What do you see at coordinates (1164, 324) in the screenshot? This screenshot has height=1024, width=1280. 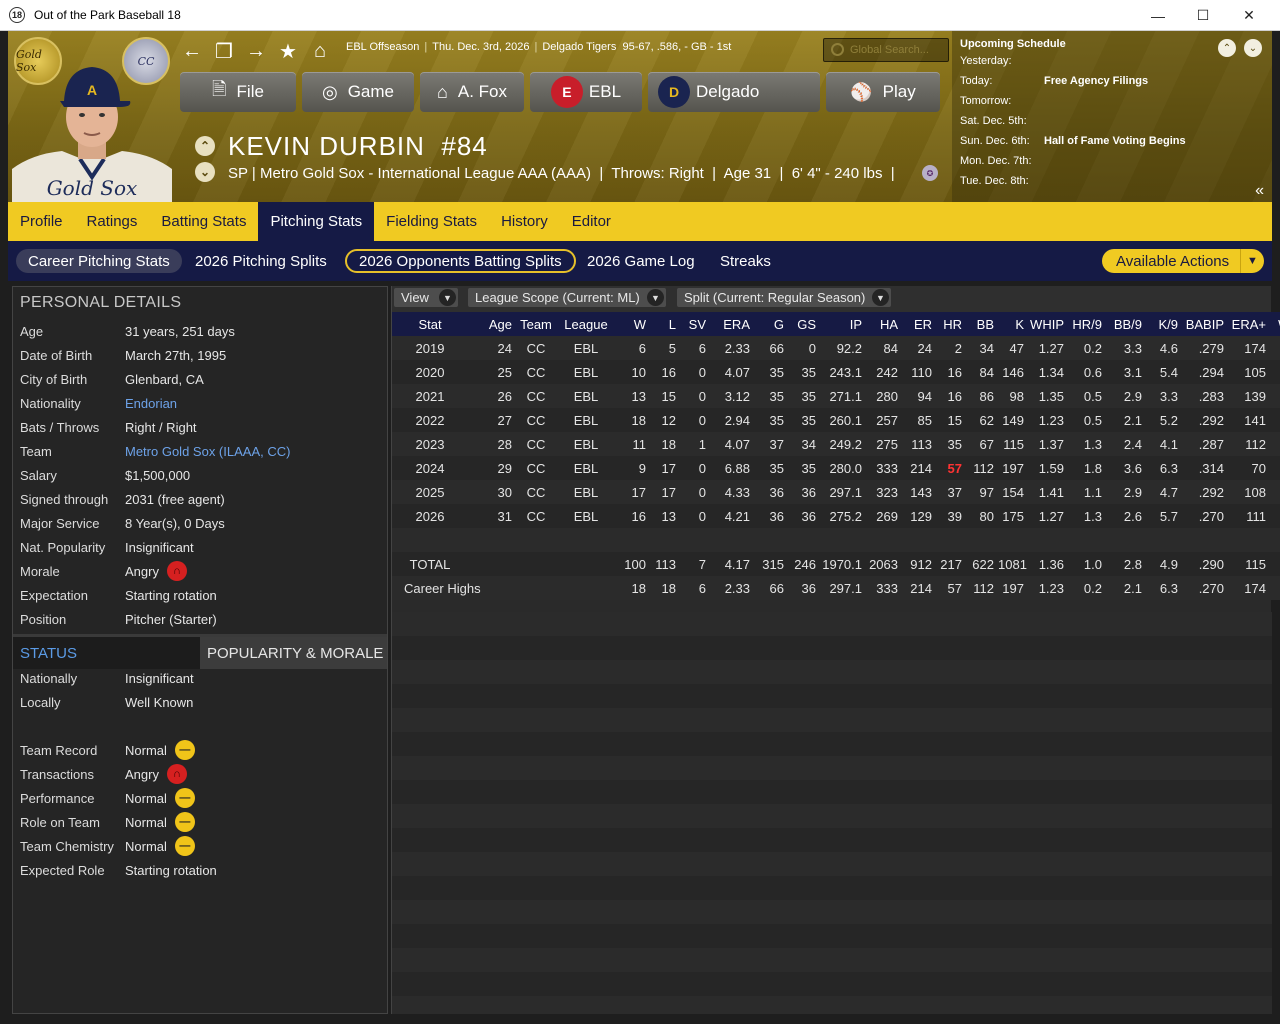 I see `column-header: K/9` at bounding box center [1164, 324].